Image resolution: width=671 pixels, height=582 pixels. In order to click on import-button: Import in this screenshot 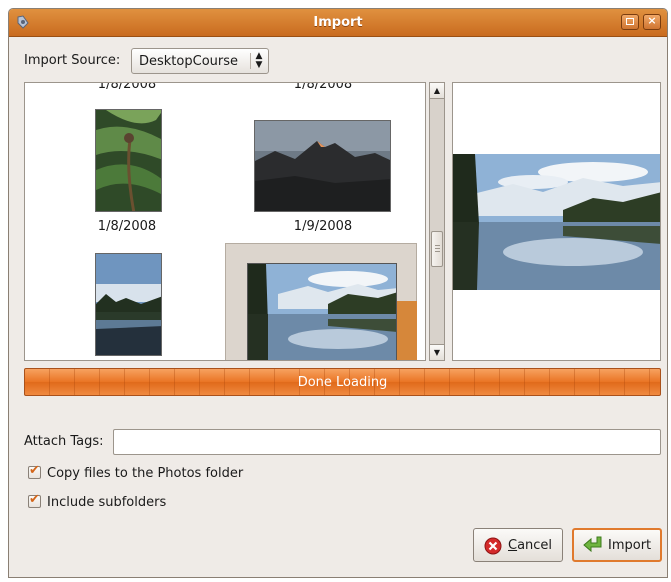, I will do `click(617, 545)`.